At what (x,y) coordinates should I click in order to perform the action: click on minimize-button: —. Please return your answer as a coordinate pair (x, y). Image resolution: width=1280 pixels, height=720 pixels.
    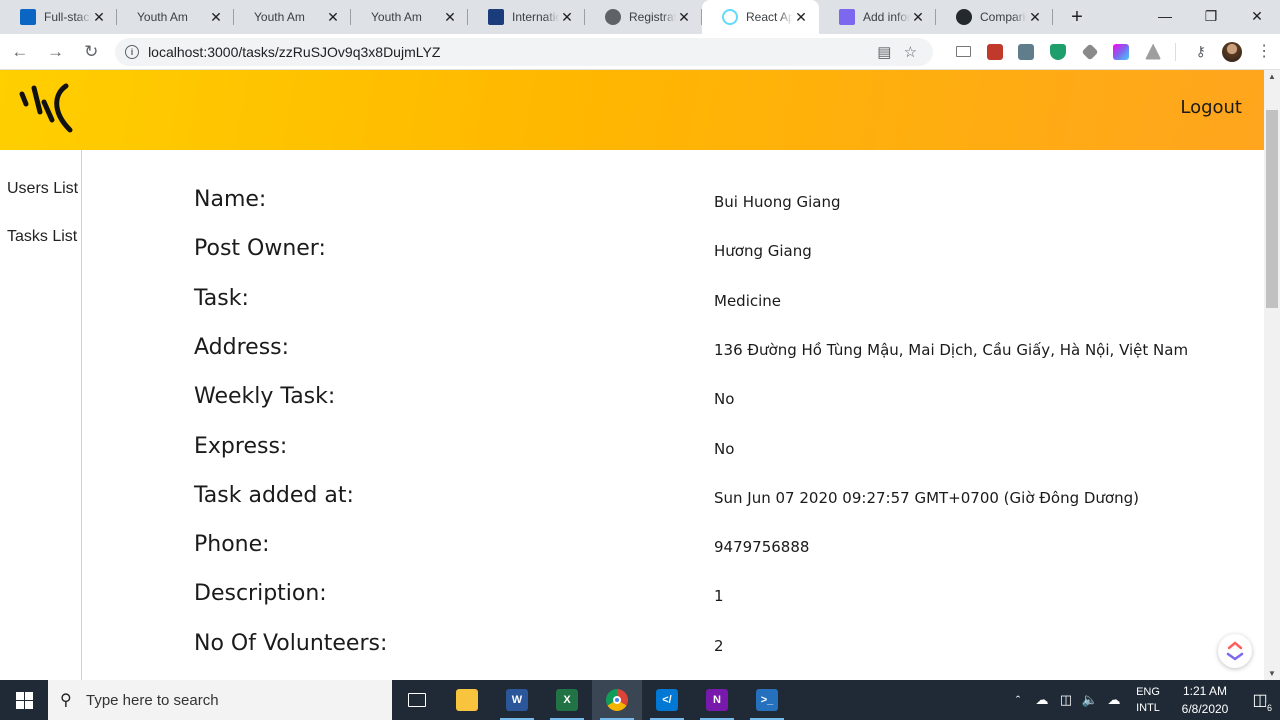
    Looking at the image, I should click on (1165, 16).